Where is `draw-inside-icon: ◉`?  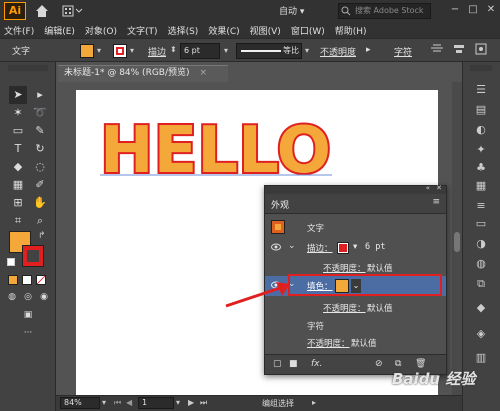
draw-inside-icon: ◉ is located at coordinates (44, 297).